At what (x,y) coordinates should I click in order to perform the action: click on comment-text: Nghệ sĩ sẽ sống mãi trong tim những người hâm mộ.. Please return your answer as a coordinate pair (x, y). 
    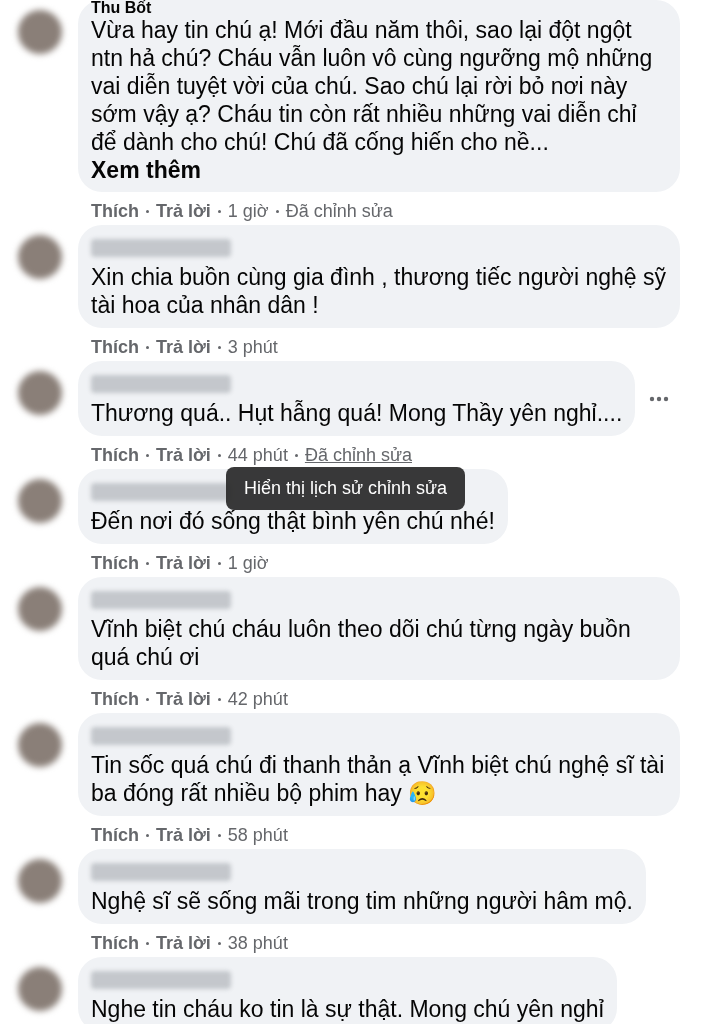
    Looking at the image, I should click on (362, 901).